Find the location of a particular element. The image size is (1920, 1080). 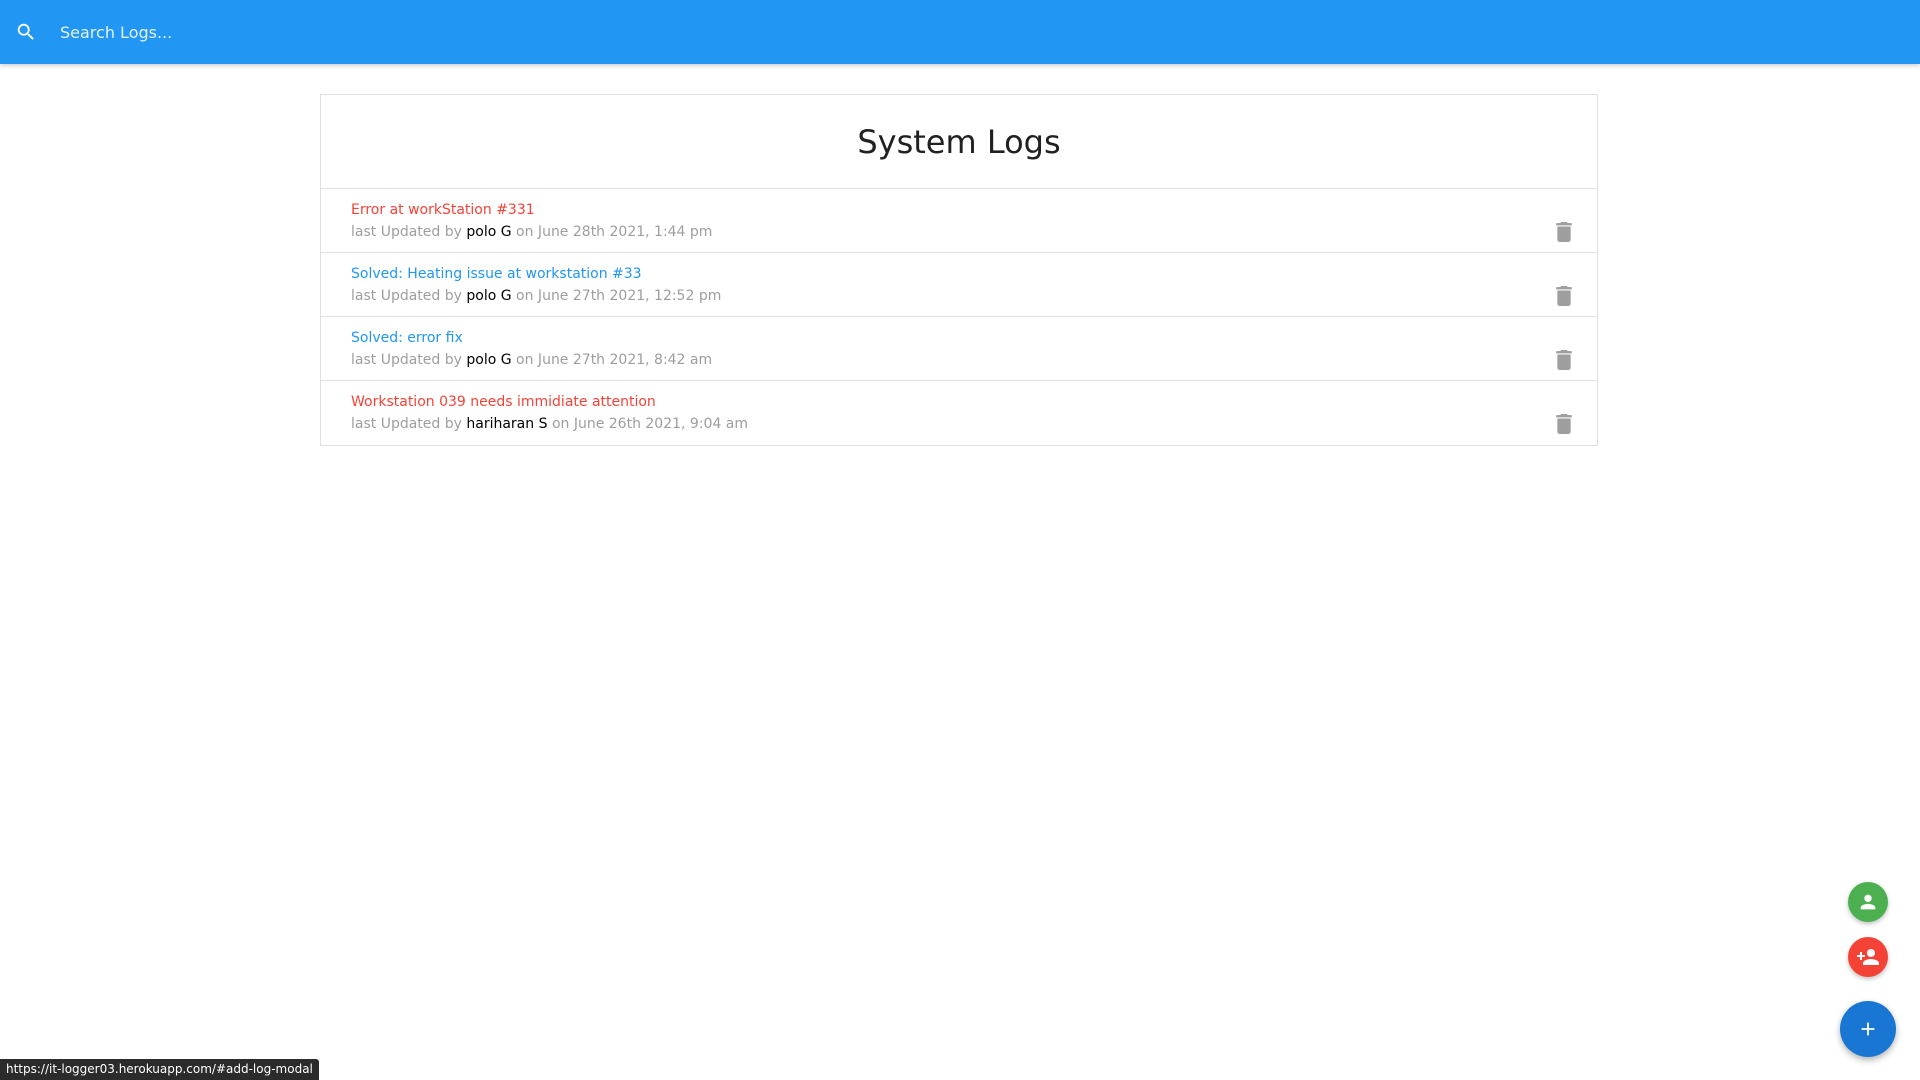

log-tech-name: hariharan S is located at coordinates (507, 424).